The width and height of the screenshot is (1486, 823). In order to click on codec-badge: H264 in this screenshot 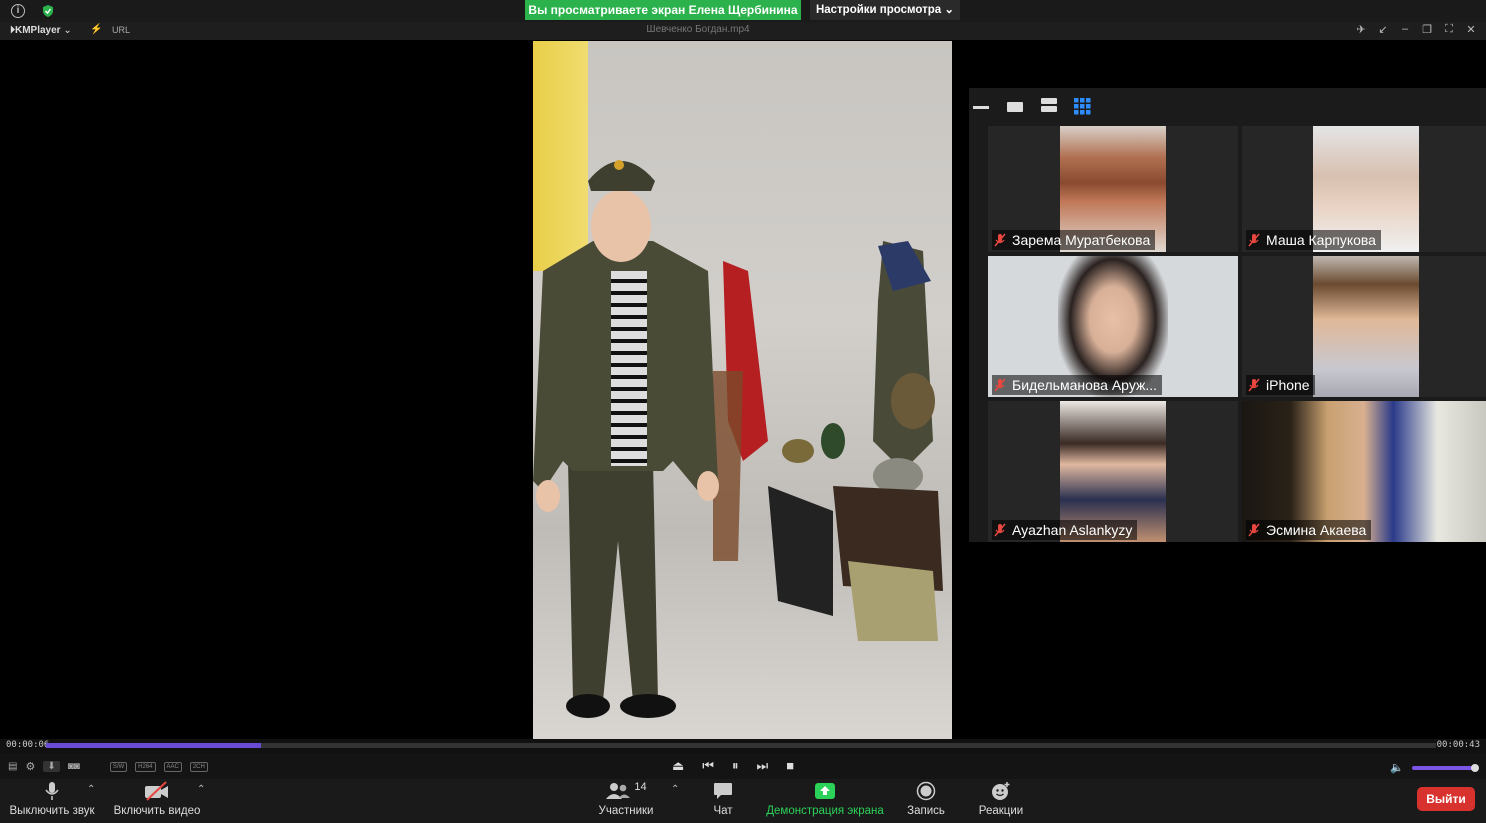, I will do `click(145, 766)`.